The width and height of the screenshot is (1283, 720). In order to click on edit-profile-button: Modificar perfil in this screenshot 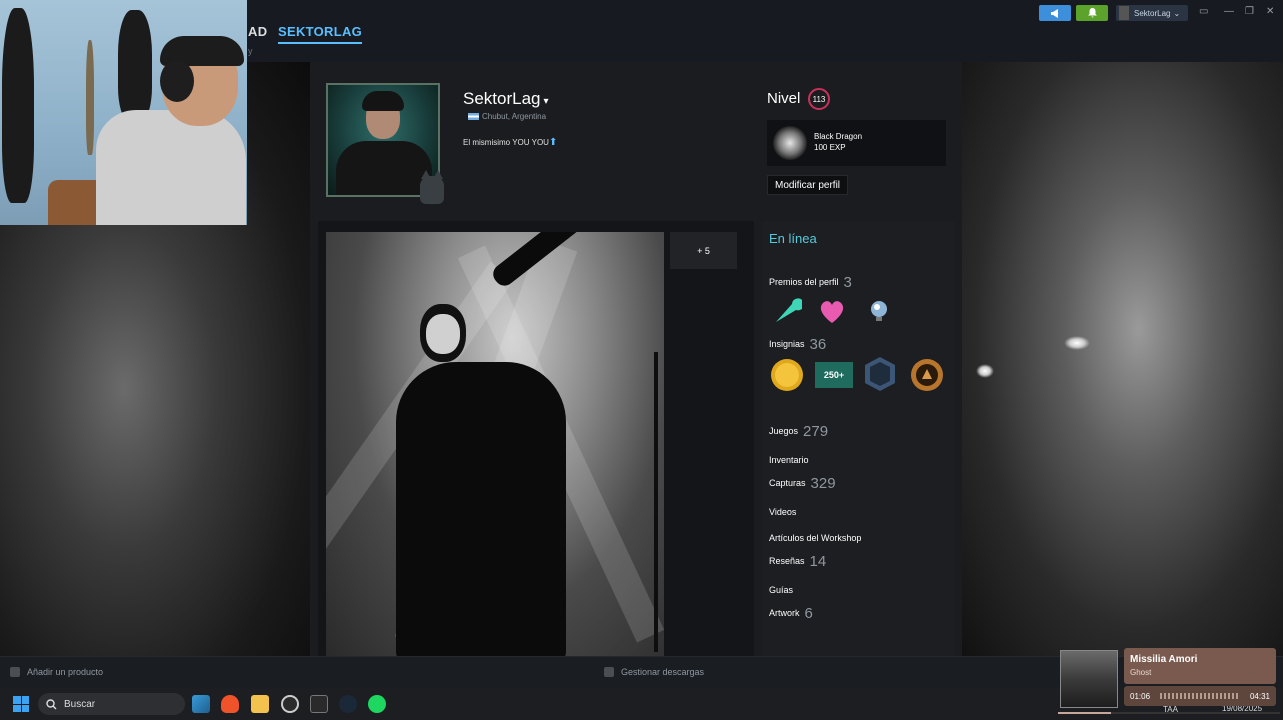, I will do `click(808, 185)`.